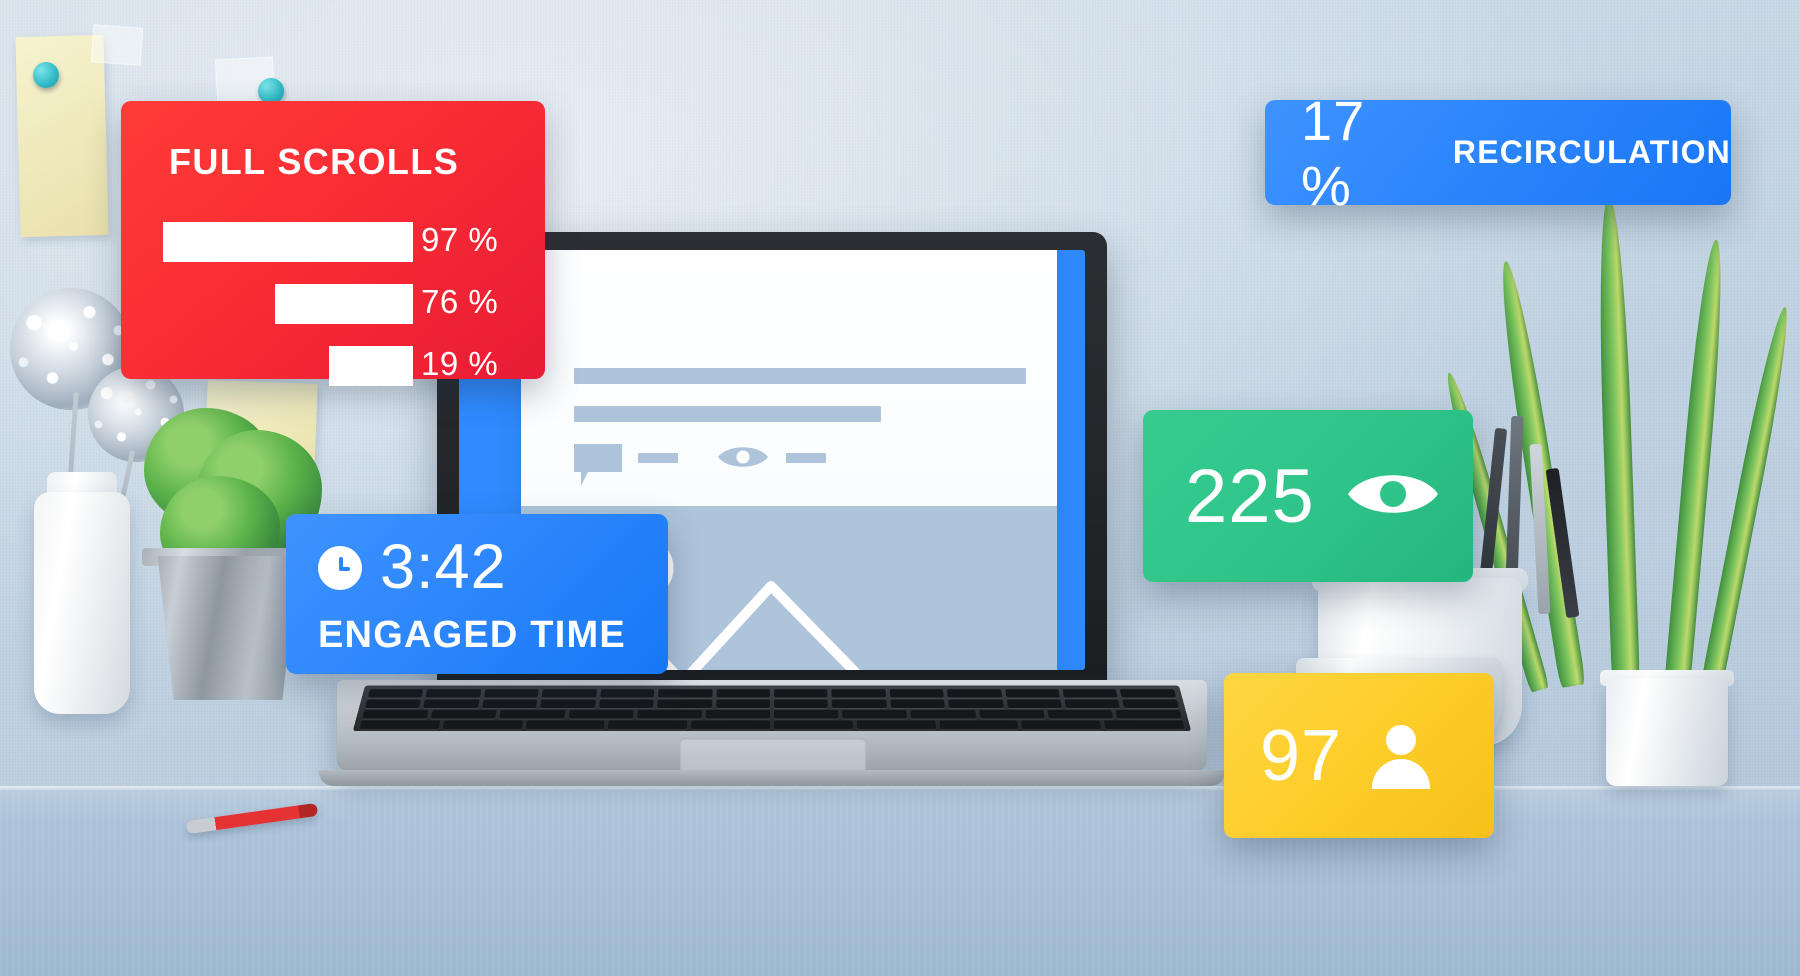 This screenshot has height=976, width=1800. I want to click on full-scrolls-title: FULL SCROLLS, so click(314, 161).